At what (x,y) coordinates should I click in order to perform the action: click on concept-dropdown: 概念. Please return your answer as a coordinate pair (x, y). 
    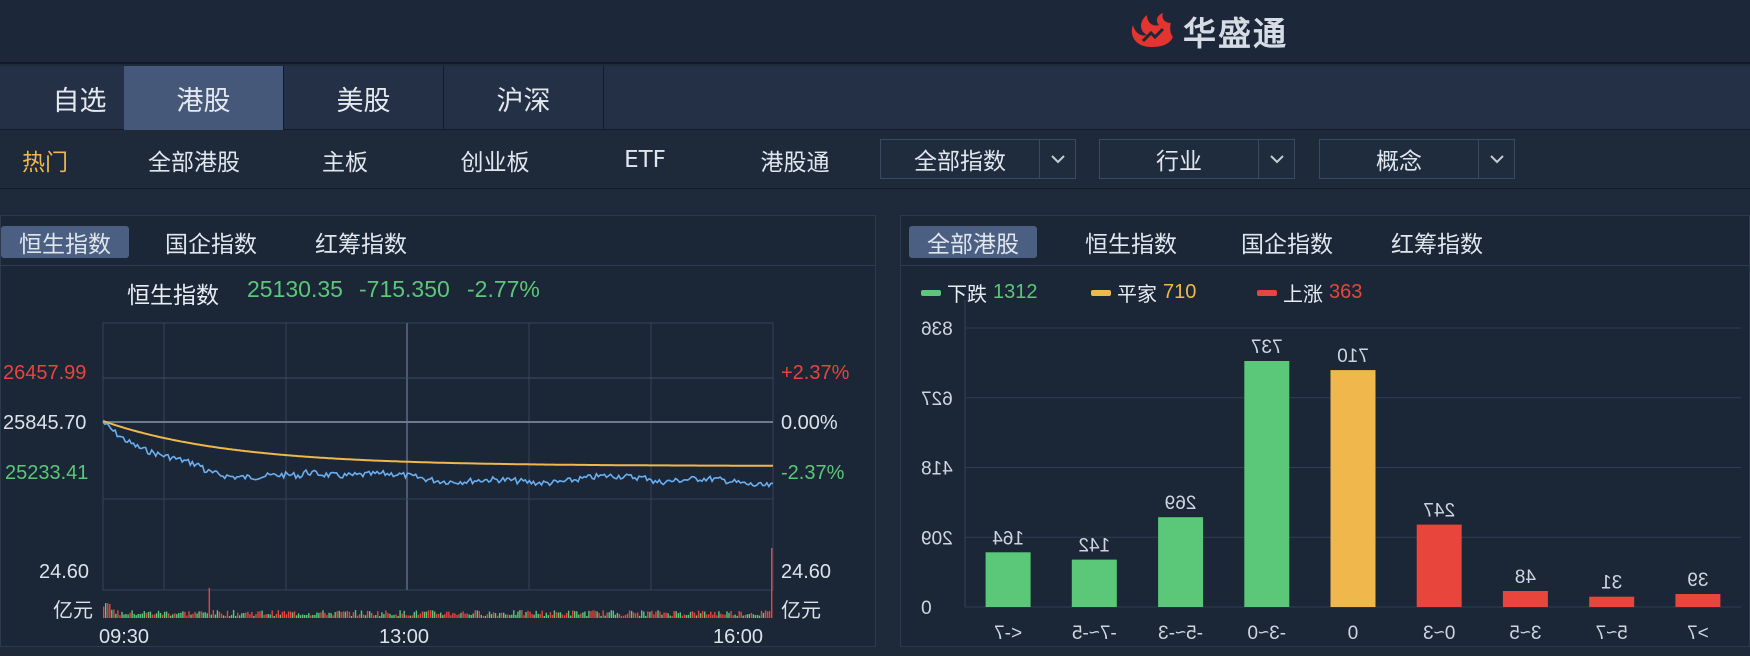
    Looking at the image, I should click on (1417, 159).